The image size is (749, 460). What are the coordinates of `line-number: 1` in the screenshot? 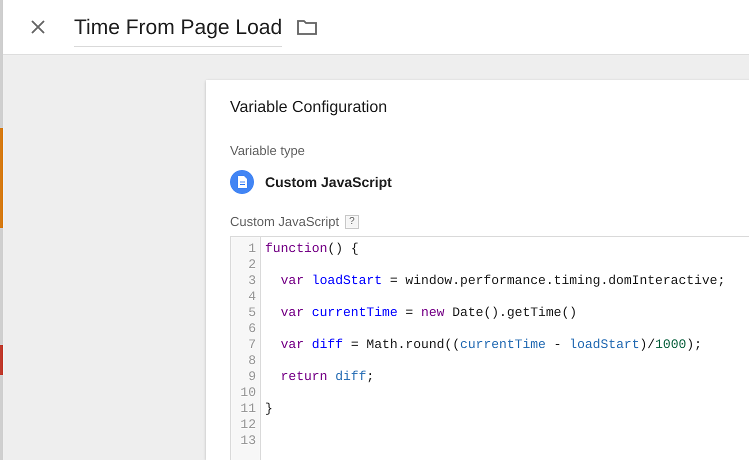 It's located at (252, 249).